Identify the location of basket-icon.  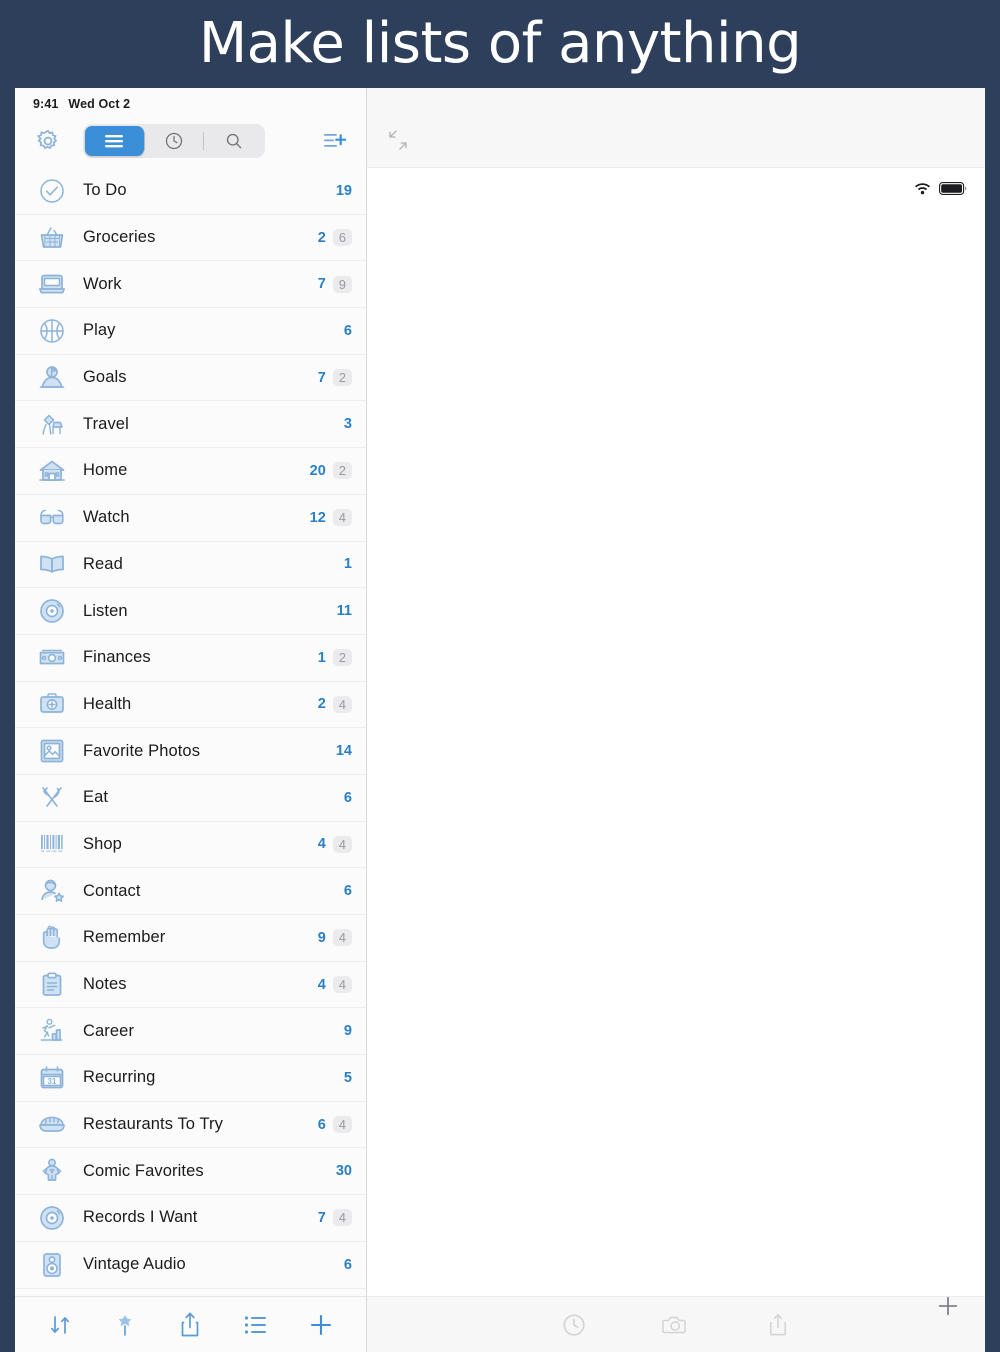
(52, 238).